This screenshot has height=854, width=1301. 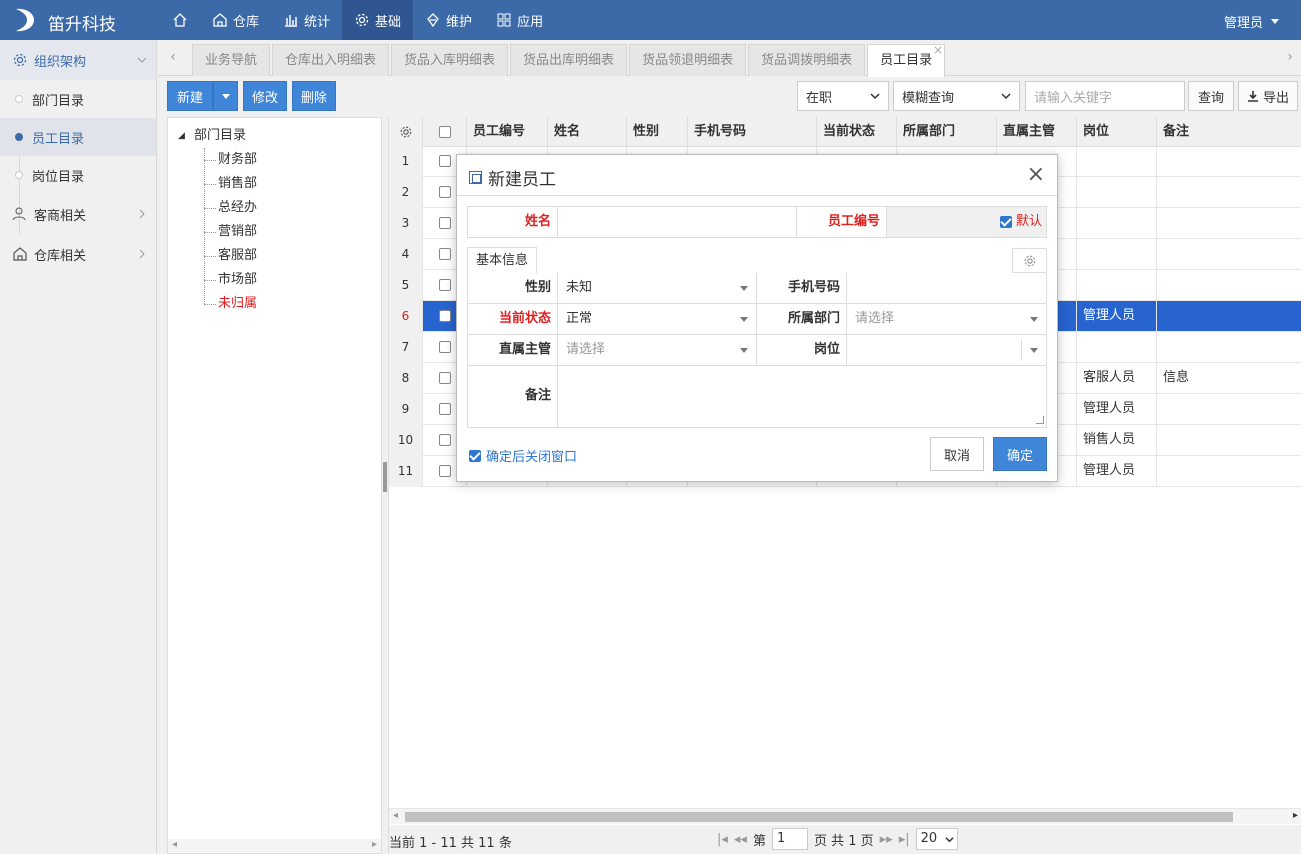 What do you see at coordinates (947, 132) in the screenshot?
I see `col-header: 所属部门` at bounding box center [947, 132].